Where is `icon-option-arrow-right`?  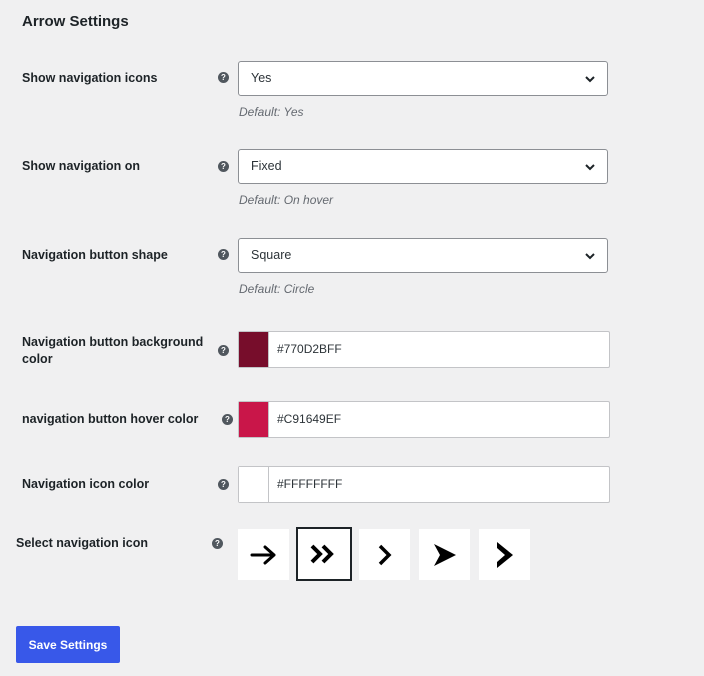 icon-option-arrow-right is located at coordinates (263, 554).